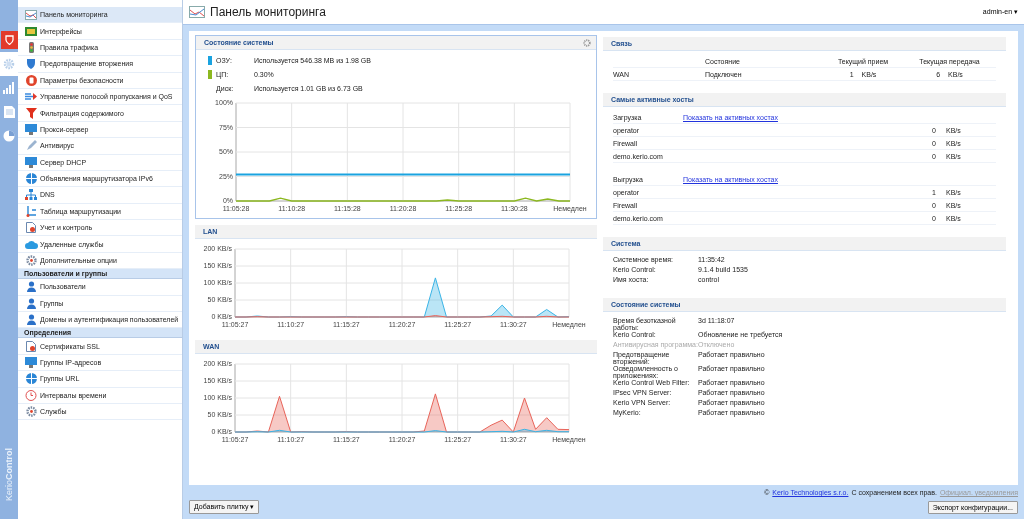  Describe the element at coordinates (268, 12) in the screenshot. I see `page-title: Панель мониторинга` at that location.